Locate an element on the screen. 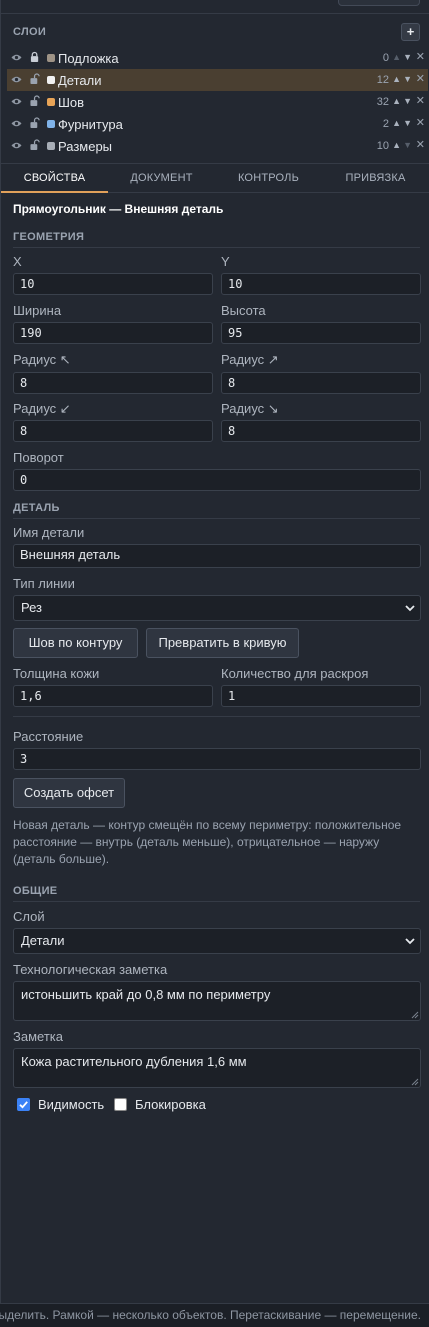 This screenshot has width=429, height=1327. lock-icon is located at coordinates (35, 57).